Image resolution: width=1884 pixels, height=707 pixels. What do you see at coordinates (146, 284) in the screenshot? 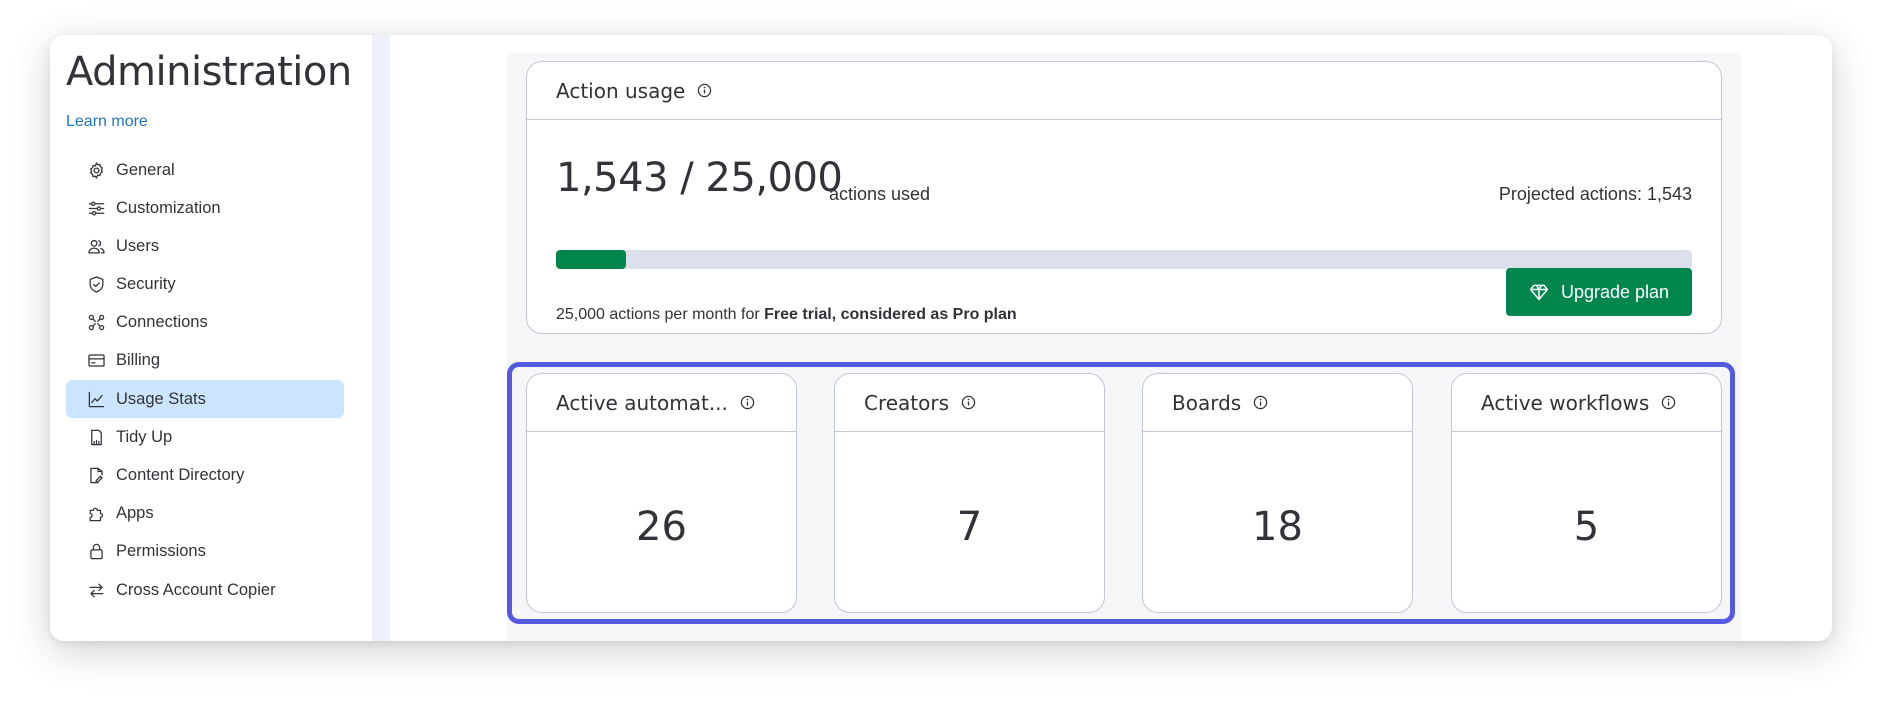
I see `sidebar-item-label: Security` at bounding box center [146, 284].